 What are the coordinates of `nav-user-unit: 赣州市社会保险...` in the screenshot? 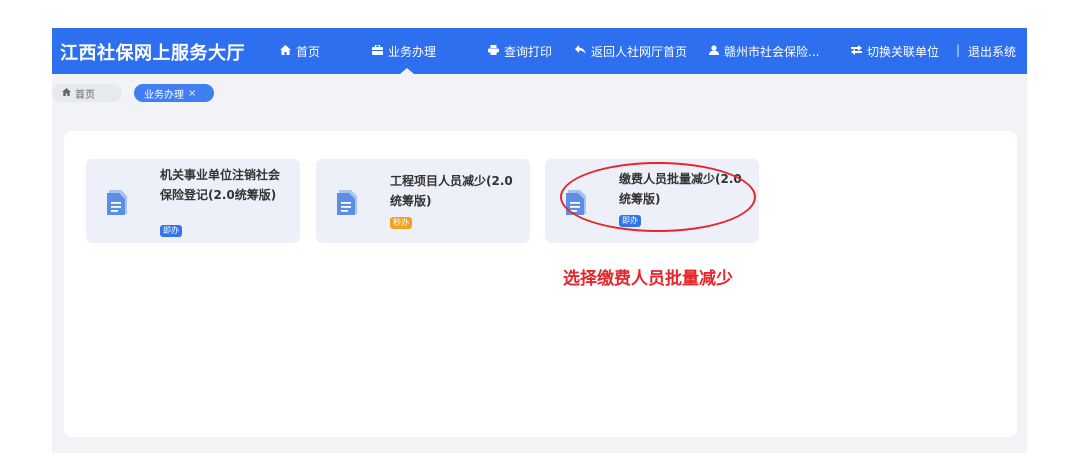 It's located at (764, 51).